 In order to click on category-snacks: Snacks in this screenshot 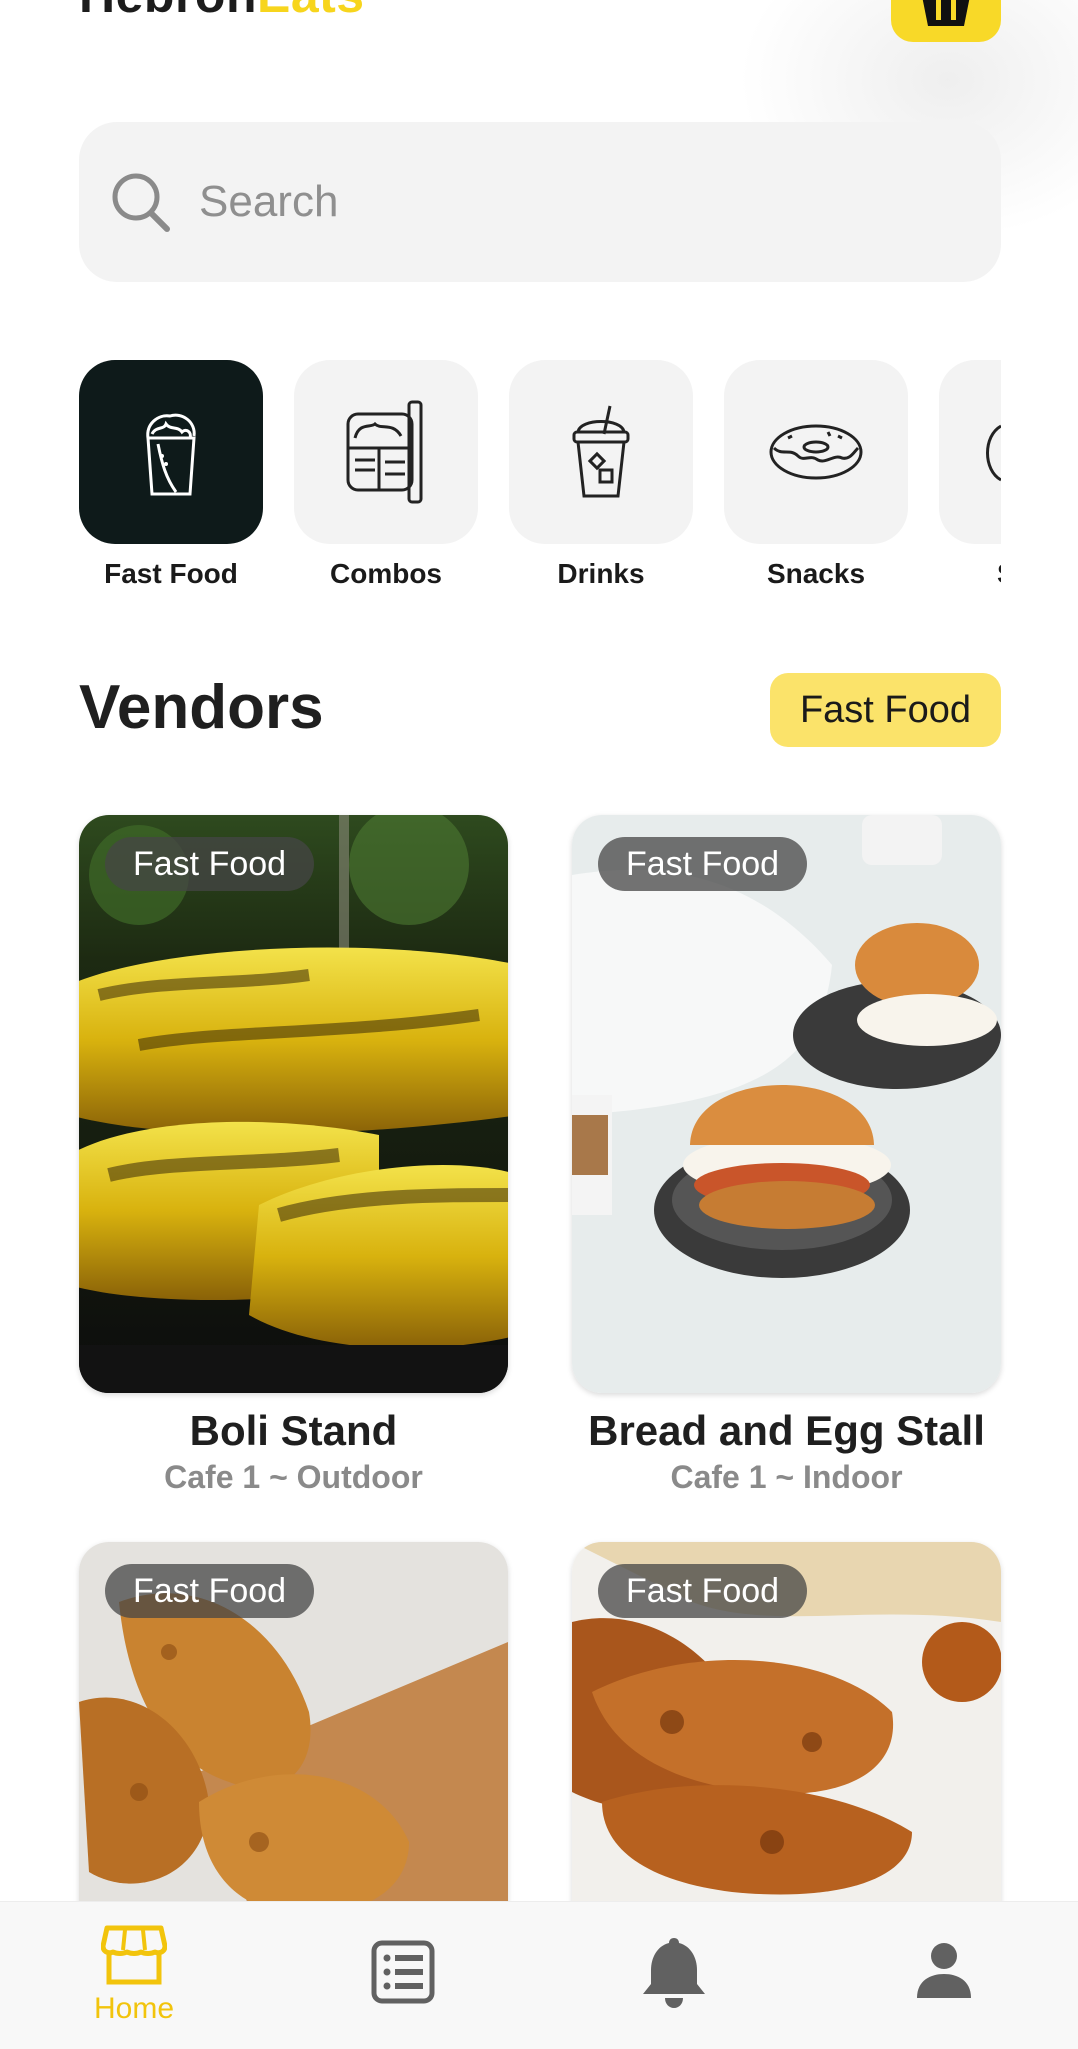, I will do `click(816, 475)`.